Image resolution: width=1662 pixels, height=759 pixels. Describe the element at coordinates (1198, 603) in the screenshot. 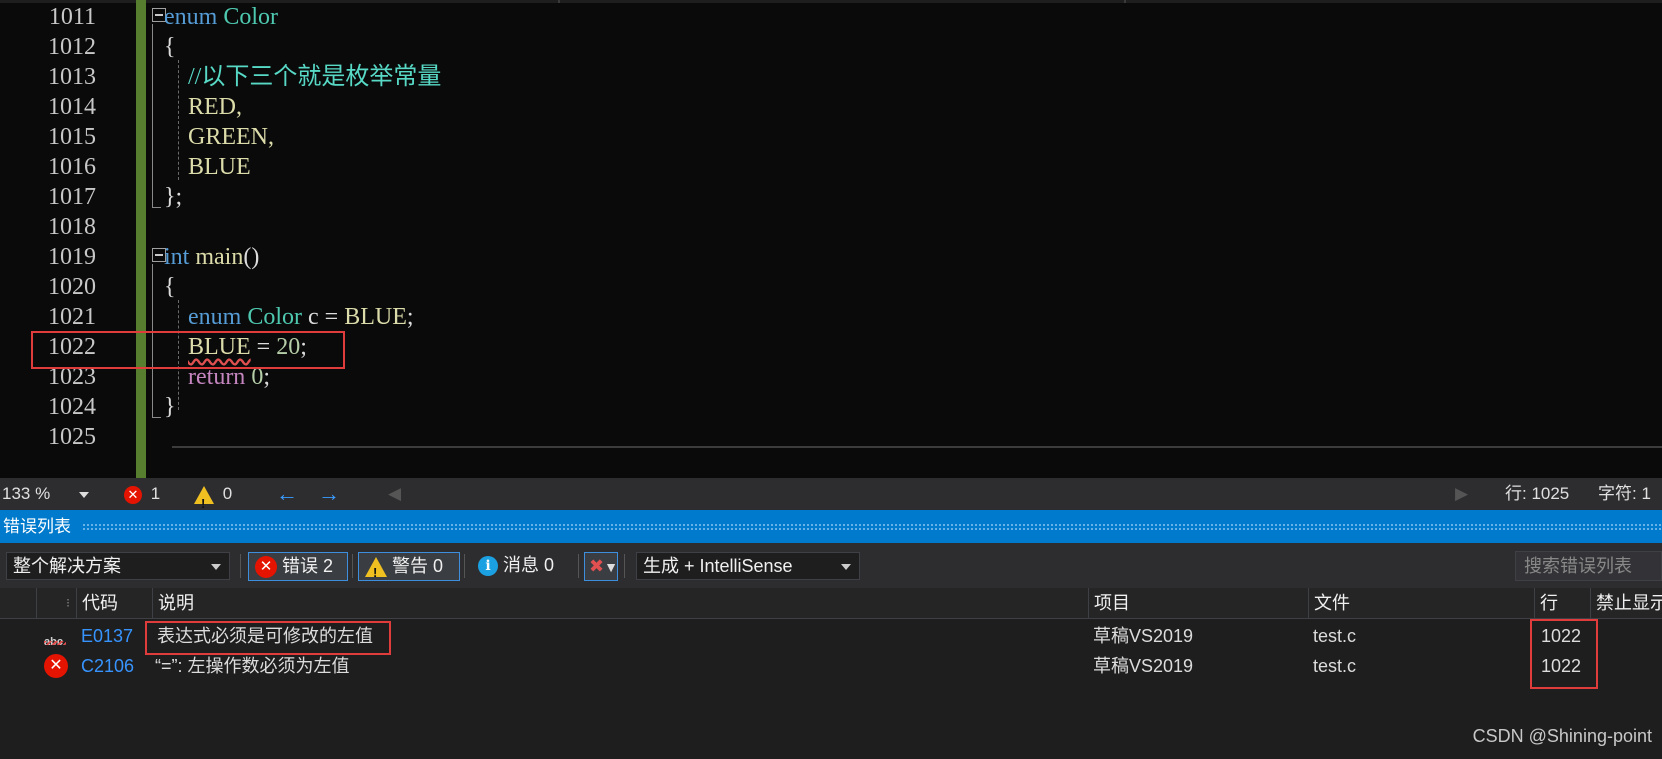

I see `column-header-project: 项目` at that location.